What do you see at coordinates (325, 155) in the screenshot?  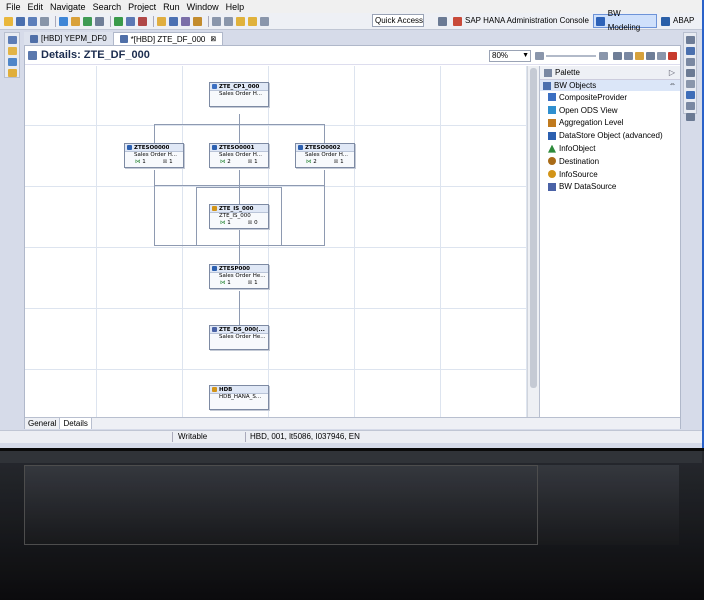 I see `node-datastore-2: ZTESO0002 Sales Order H... ⋈ 2 ⊠ 1` at bounding box center [325, 155].